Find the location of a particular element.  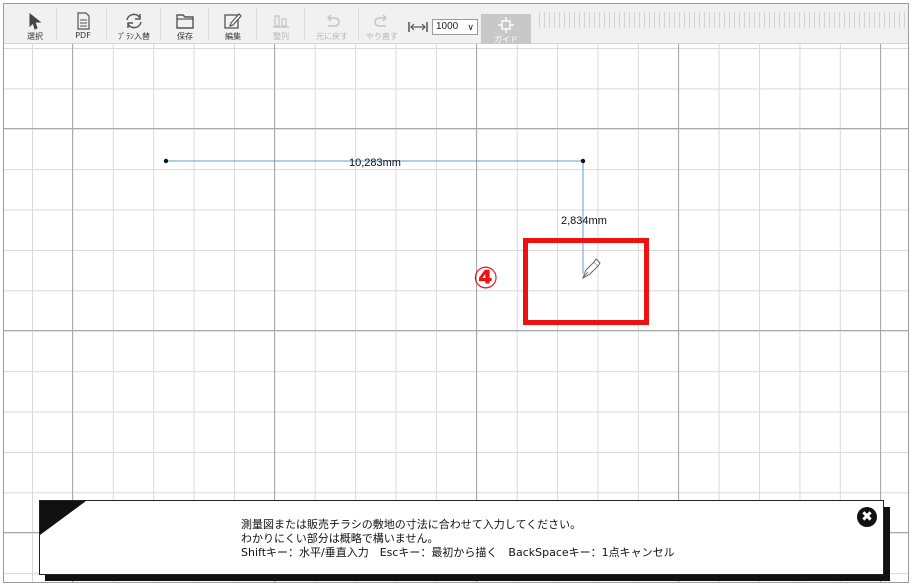

vertical-dimension-label: 2,834mm is located at coordinates (584, 221).